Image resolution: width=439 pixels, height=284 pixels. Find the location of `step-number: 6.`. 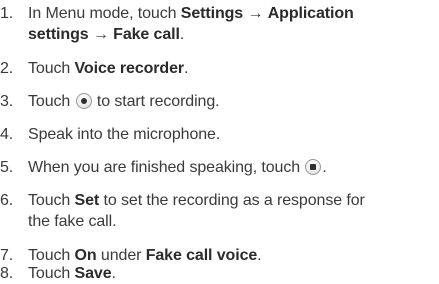

step-number: 6. is located at coordinates (7, 200).